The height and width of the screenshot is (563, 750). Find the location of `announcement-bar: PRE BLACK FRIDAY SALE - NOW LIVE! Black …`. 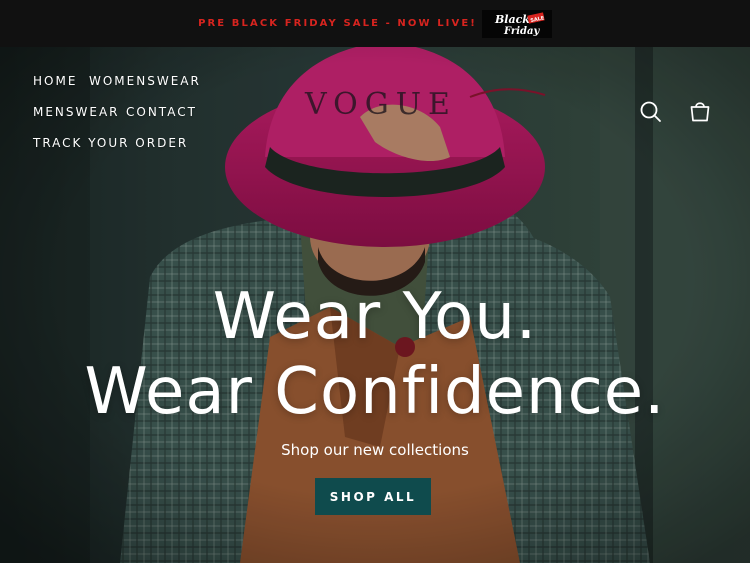

announcement-bar: PRE BLACK FRIDAY SALE - NOW LIVE! Black … is located at coordinates (375, 23).